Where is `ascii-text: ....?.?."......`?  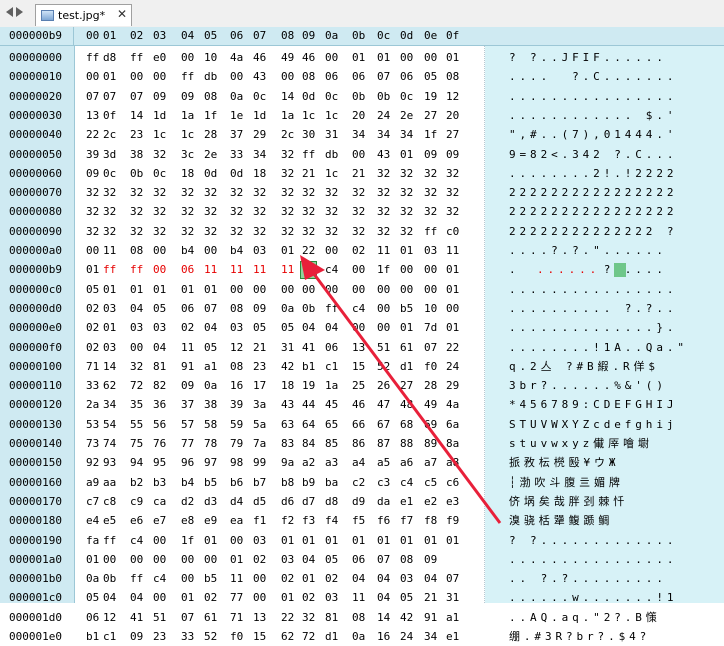 ascii-text: ....?.?."...... is located at coordinates (588, 251).